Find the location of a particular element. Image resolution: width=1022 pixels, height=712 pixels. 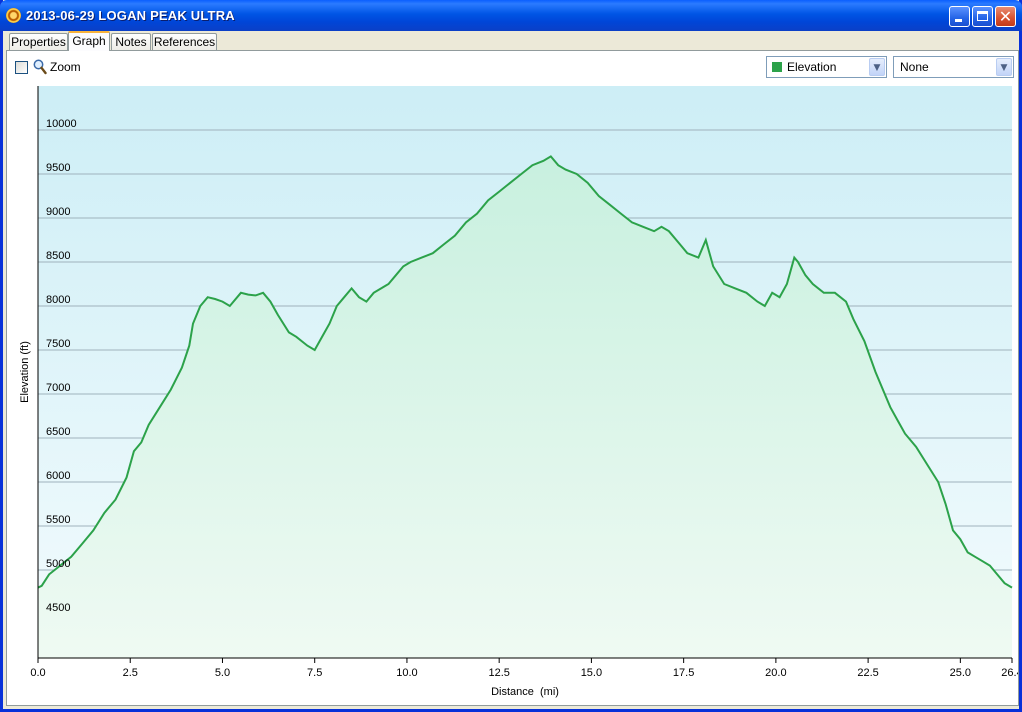

y-axis-label: Elevation (ft) is located at coordinates (25, 372).